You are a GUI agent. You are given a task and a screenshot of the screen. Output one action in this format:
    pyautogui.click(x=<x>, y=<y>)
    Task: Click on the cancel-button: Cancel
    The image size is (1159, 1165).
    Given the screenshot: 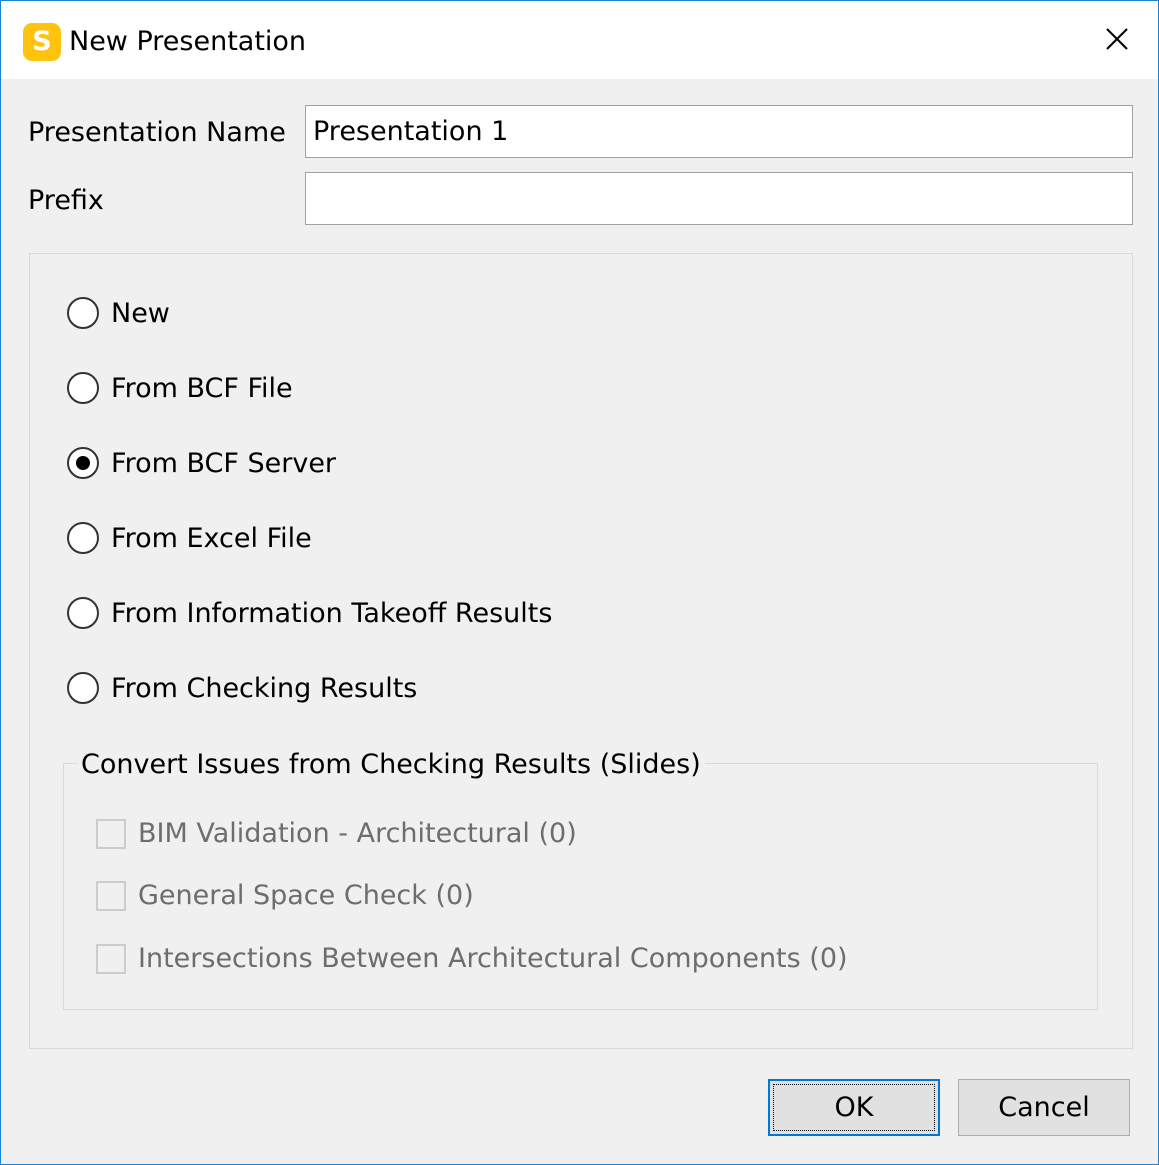 What is the action you would take?
    pyautogui.click(x=1044, y=1107)
    